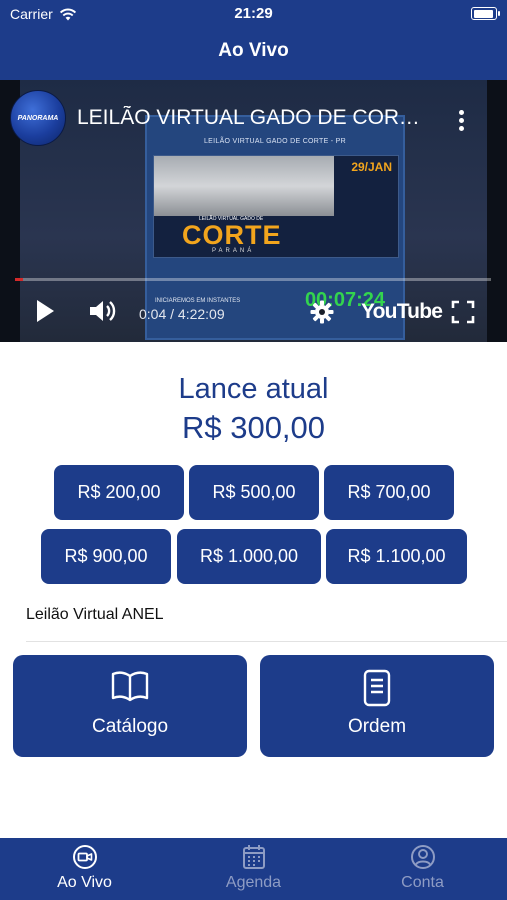 Image resolution: width=507 pixels, height=900 pixels. What do you see at coordinates (322, 312) in the screenshot?
I see `gear-icon` at bounding box center [322, 312].